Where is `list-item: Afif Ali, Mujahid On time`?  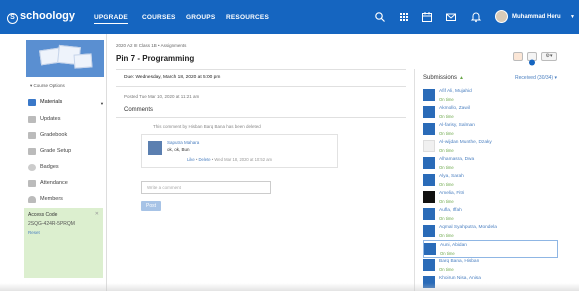
list-item: Afif Ali, Mujahid On time is located at coordinates (490, 96).